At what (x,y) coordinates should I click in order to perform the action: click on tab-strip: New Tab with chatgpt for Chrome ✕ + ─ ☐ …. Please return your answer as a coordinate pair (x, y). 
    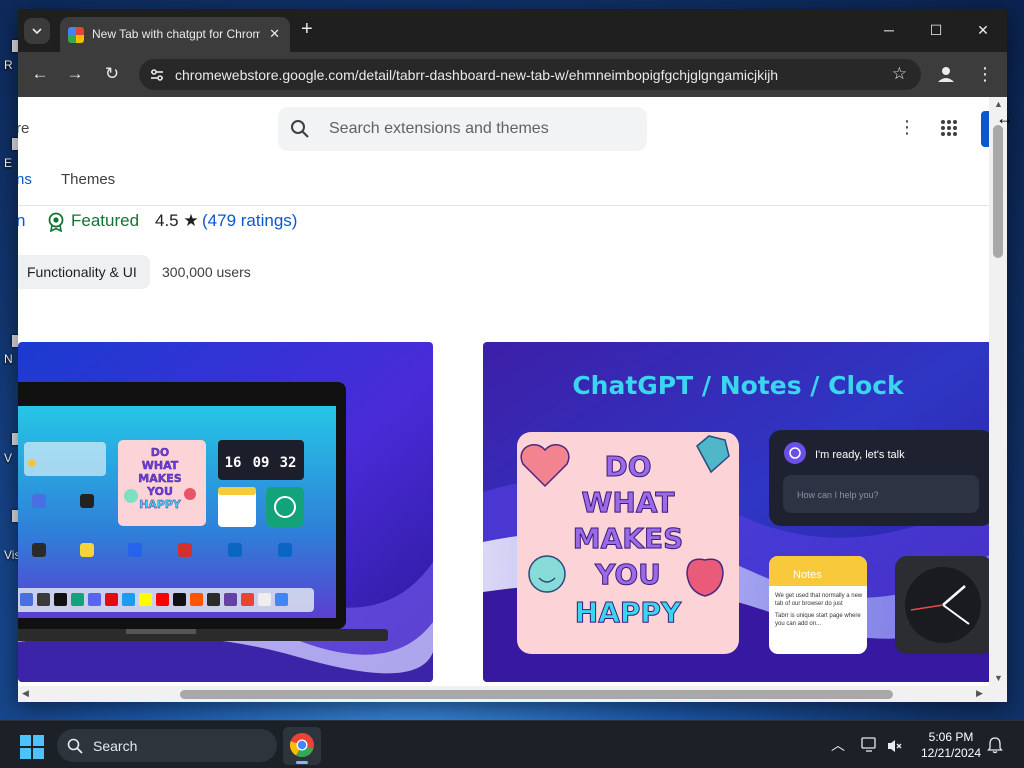
    Looking at the image, I should click on (512, 30).